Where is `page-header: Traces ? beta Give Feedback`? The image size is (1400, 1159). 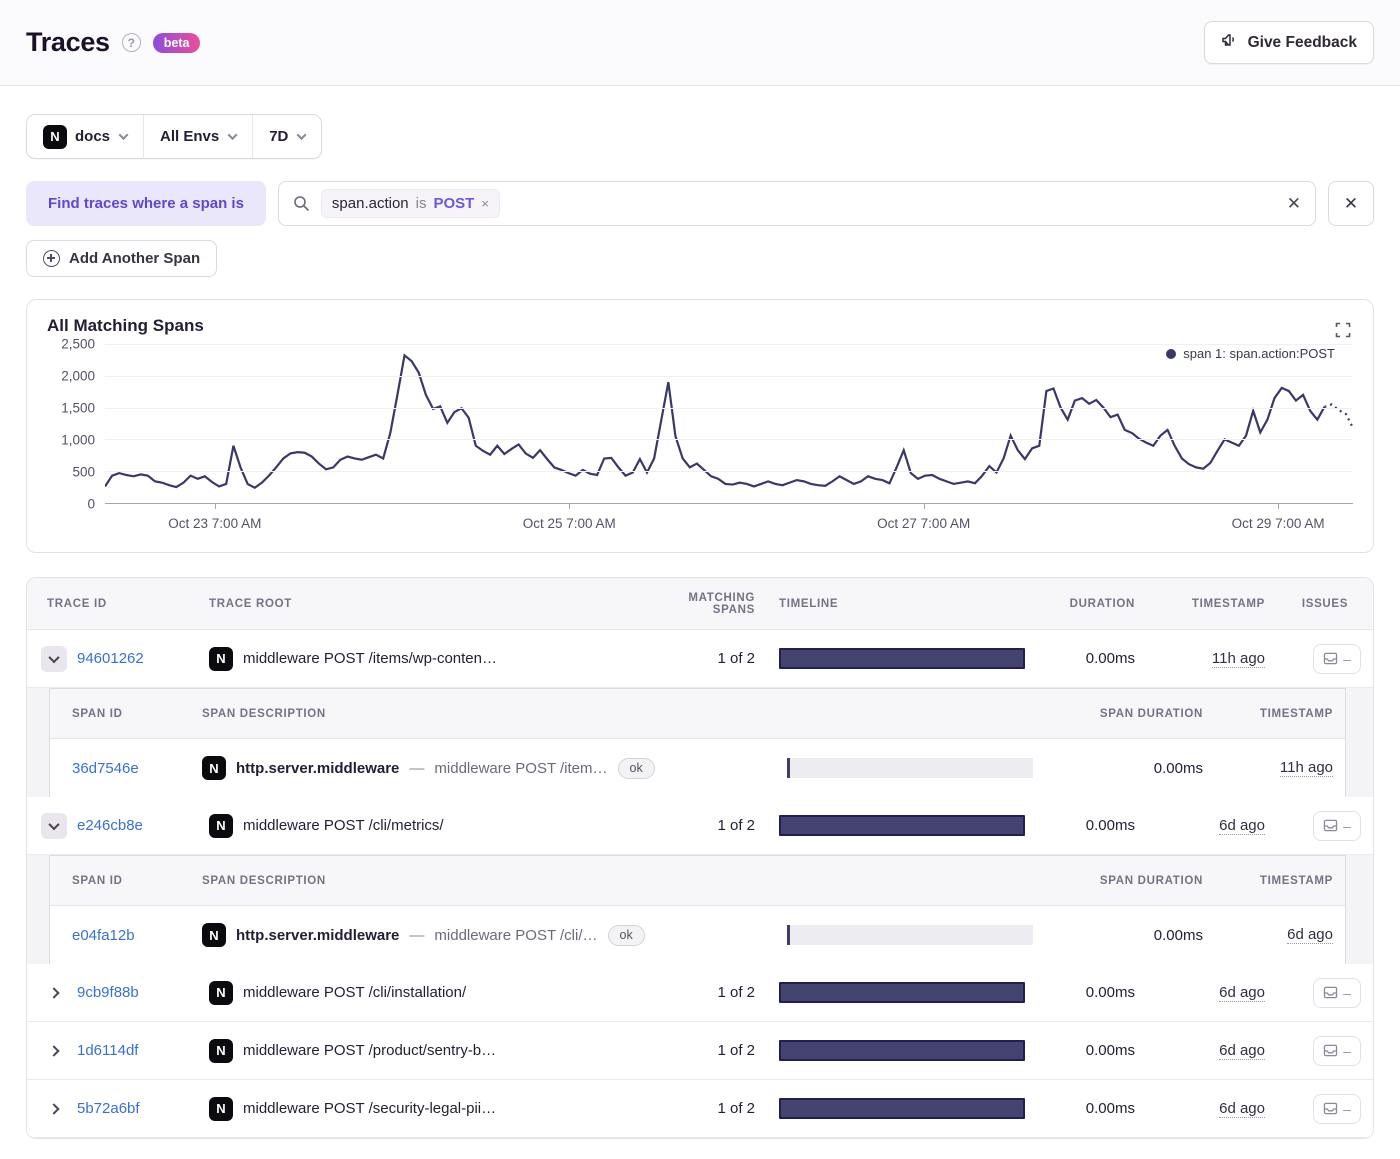 page-header: Traces ? beta Give Feedback is located at coordinates (700, 43).